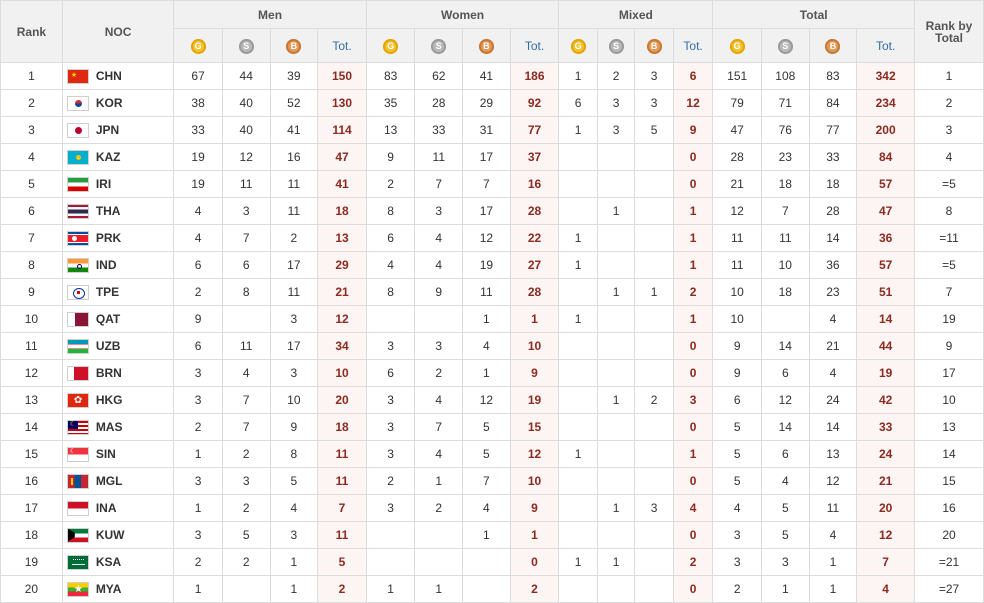 The image size is (984, 603). What do you see at coordinates (31, 508) in the screenshot?
I see `rank-cell: 17` at bounding box center [31, 508].